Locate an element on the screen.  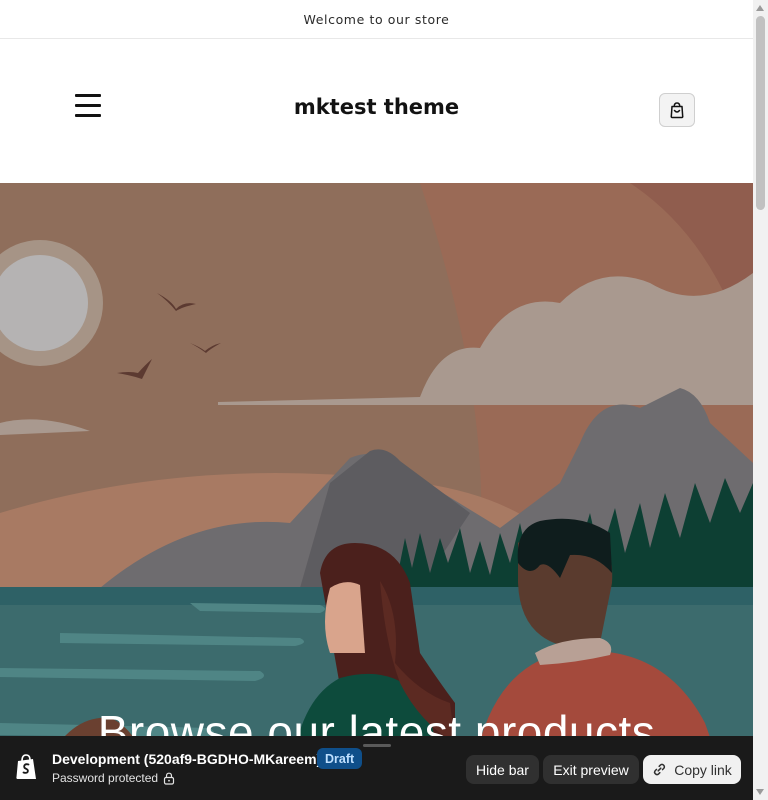
password-status-label: Password protected is located at coordinates (105, 778).